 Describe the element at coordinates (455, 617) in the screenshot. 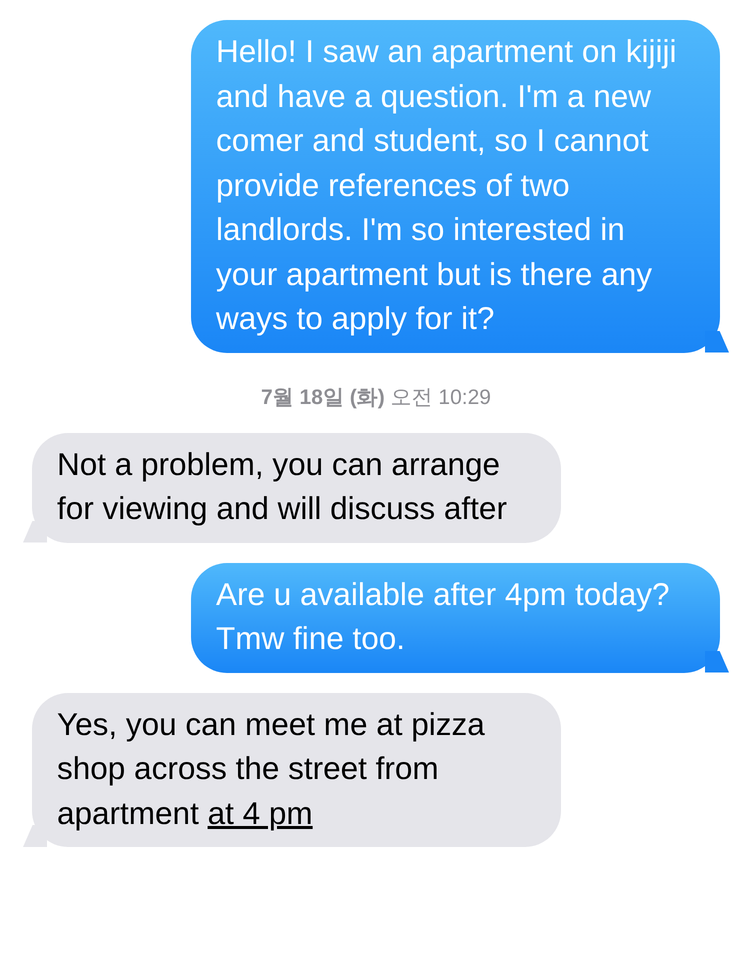

I see `sent-message-bubble: Are u available after 4pm today? Tmw fine too.` at that location.